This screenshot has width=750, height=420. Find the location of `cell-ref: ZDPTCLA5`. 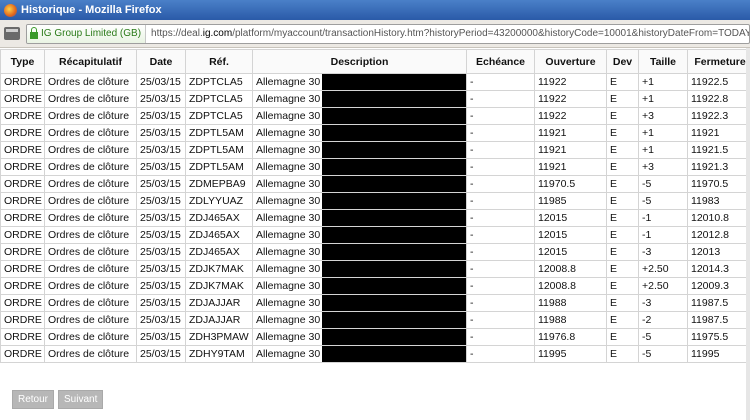

cell-ref: ZDPTCLA5 is located at coordinates (219, 116).